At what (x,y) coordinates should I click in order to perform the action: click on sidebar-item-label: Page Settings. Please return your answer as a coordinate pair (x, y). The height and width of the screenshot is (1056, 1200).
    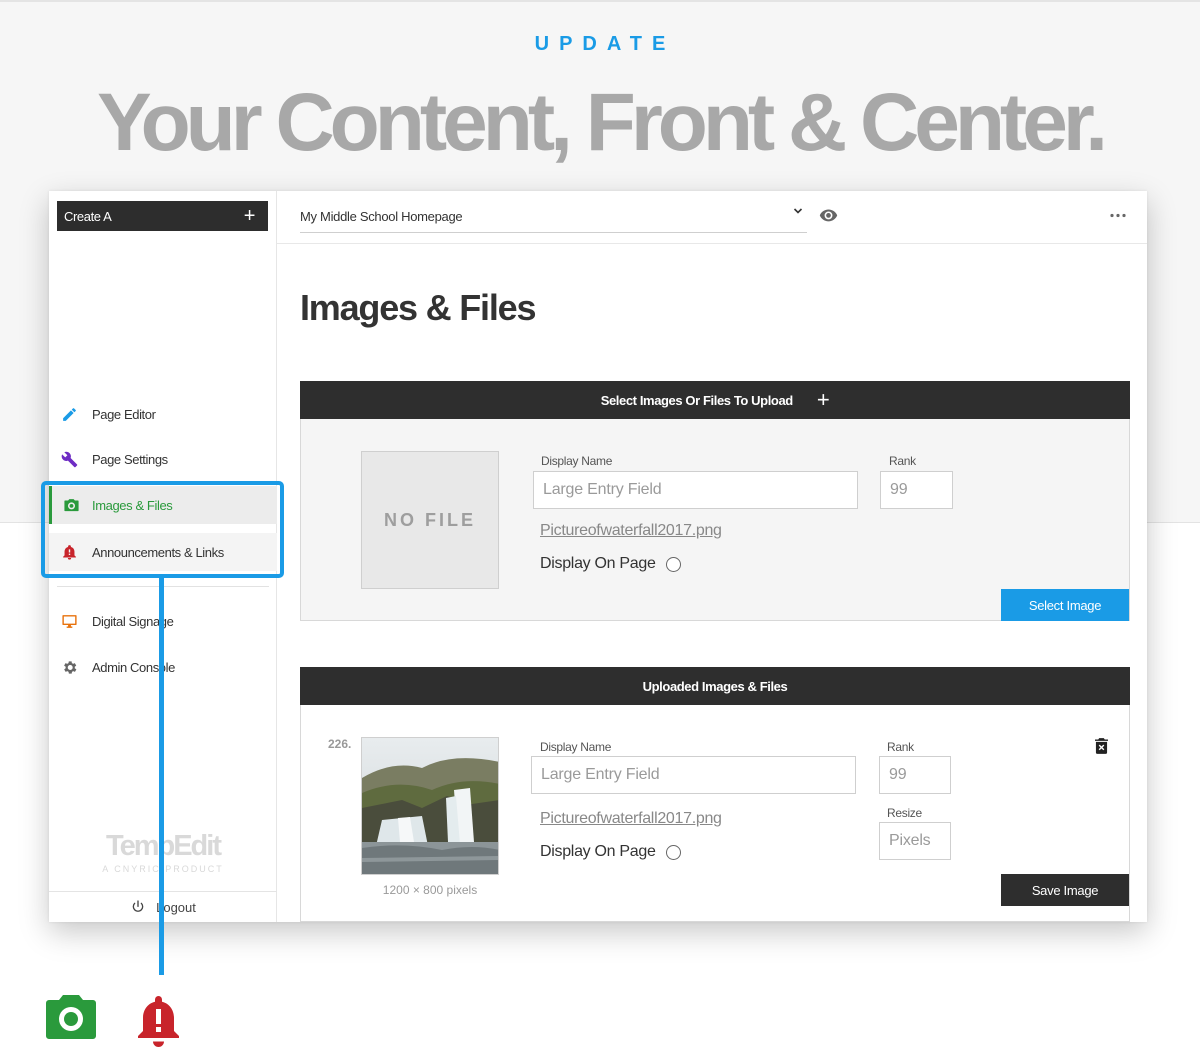
    Looking at the image, I should click on (130, 459).